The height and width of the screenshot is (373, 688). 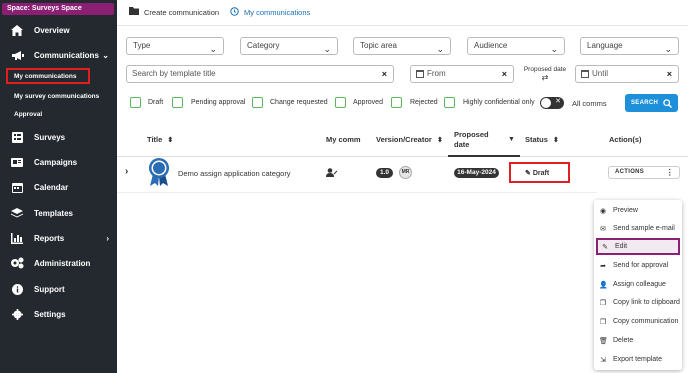 I want to click on tab-create-communication: Create communication, so click(x=174, y=12).